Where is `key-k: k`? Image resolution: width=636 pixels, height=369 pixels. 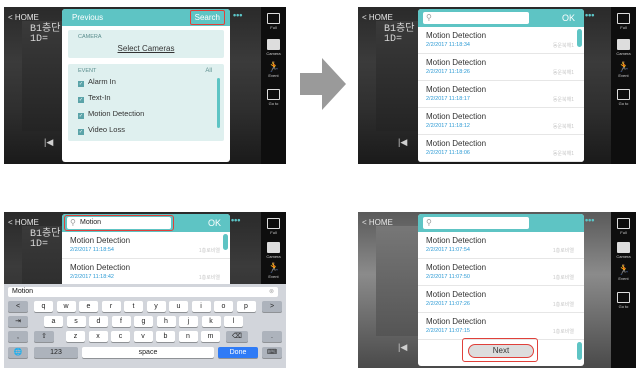
key-k: k is located at coordinates (211, 321).